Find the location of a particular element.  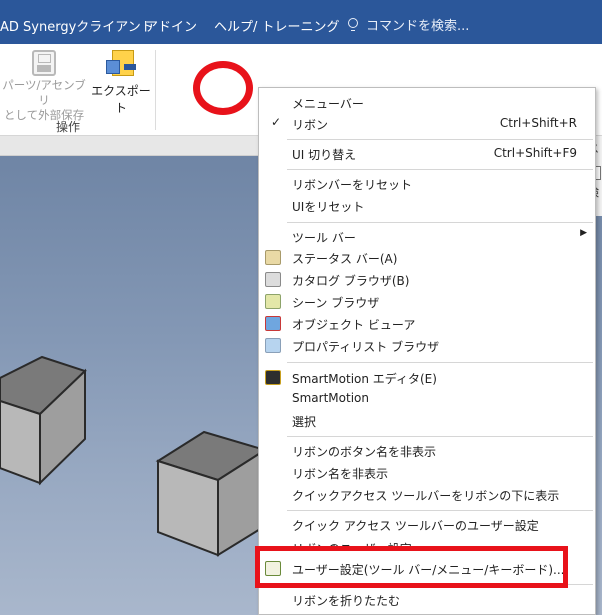

menu-item-shortcut: Ctrl+Shift+F9 is located at coordinates (535, 153).